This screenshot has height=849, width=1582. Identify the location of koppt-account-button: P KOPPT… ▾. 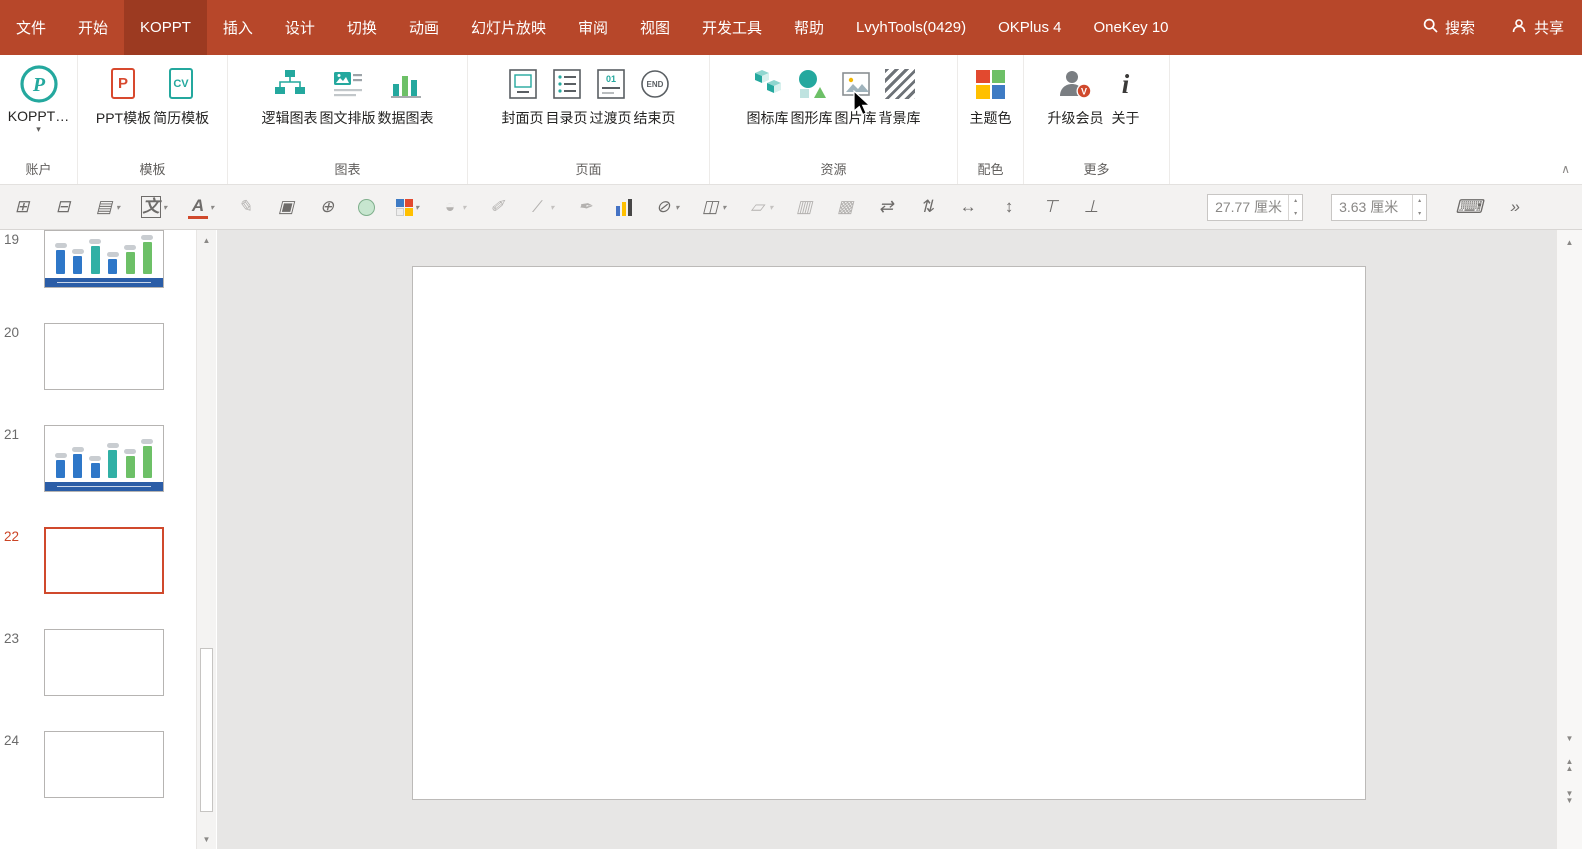
(38, 98).